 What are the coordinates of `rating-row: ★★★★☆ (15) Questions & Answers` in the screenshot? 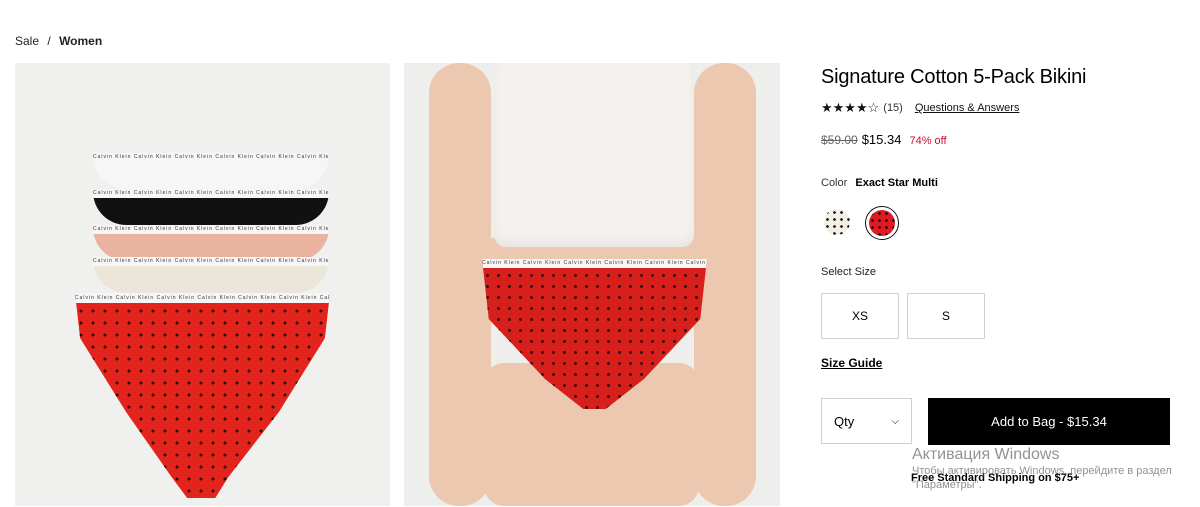 It's located at (920, 108).